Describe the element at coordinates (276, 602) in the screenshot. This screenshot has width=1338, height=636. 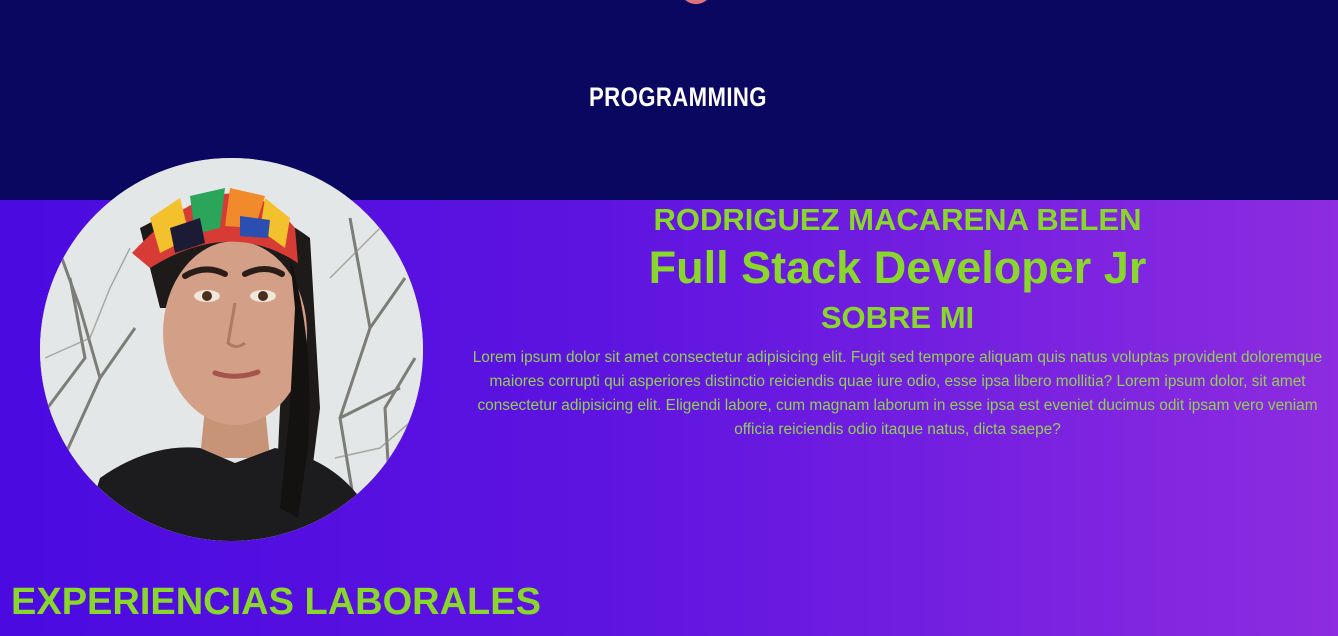
I see `experience-title: EXPERIENCIAS LABORALES` at that location.